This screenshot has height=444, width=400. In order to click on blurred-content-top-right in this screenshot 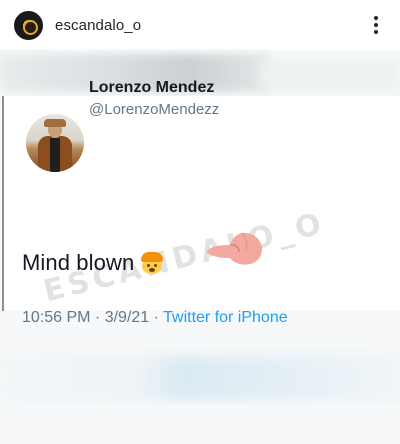, I will do `click(330, 75)`.